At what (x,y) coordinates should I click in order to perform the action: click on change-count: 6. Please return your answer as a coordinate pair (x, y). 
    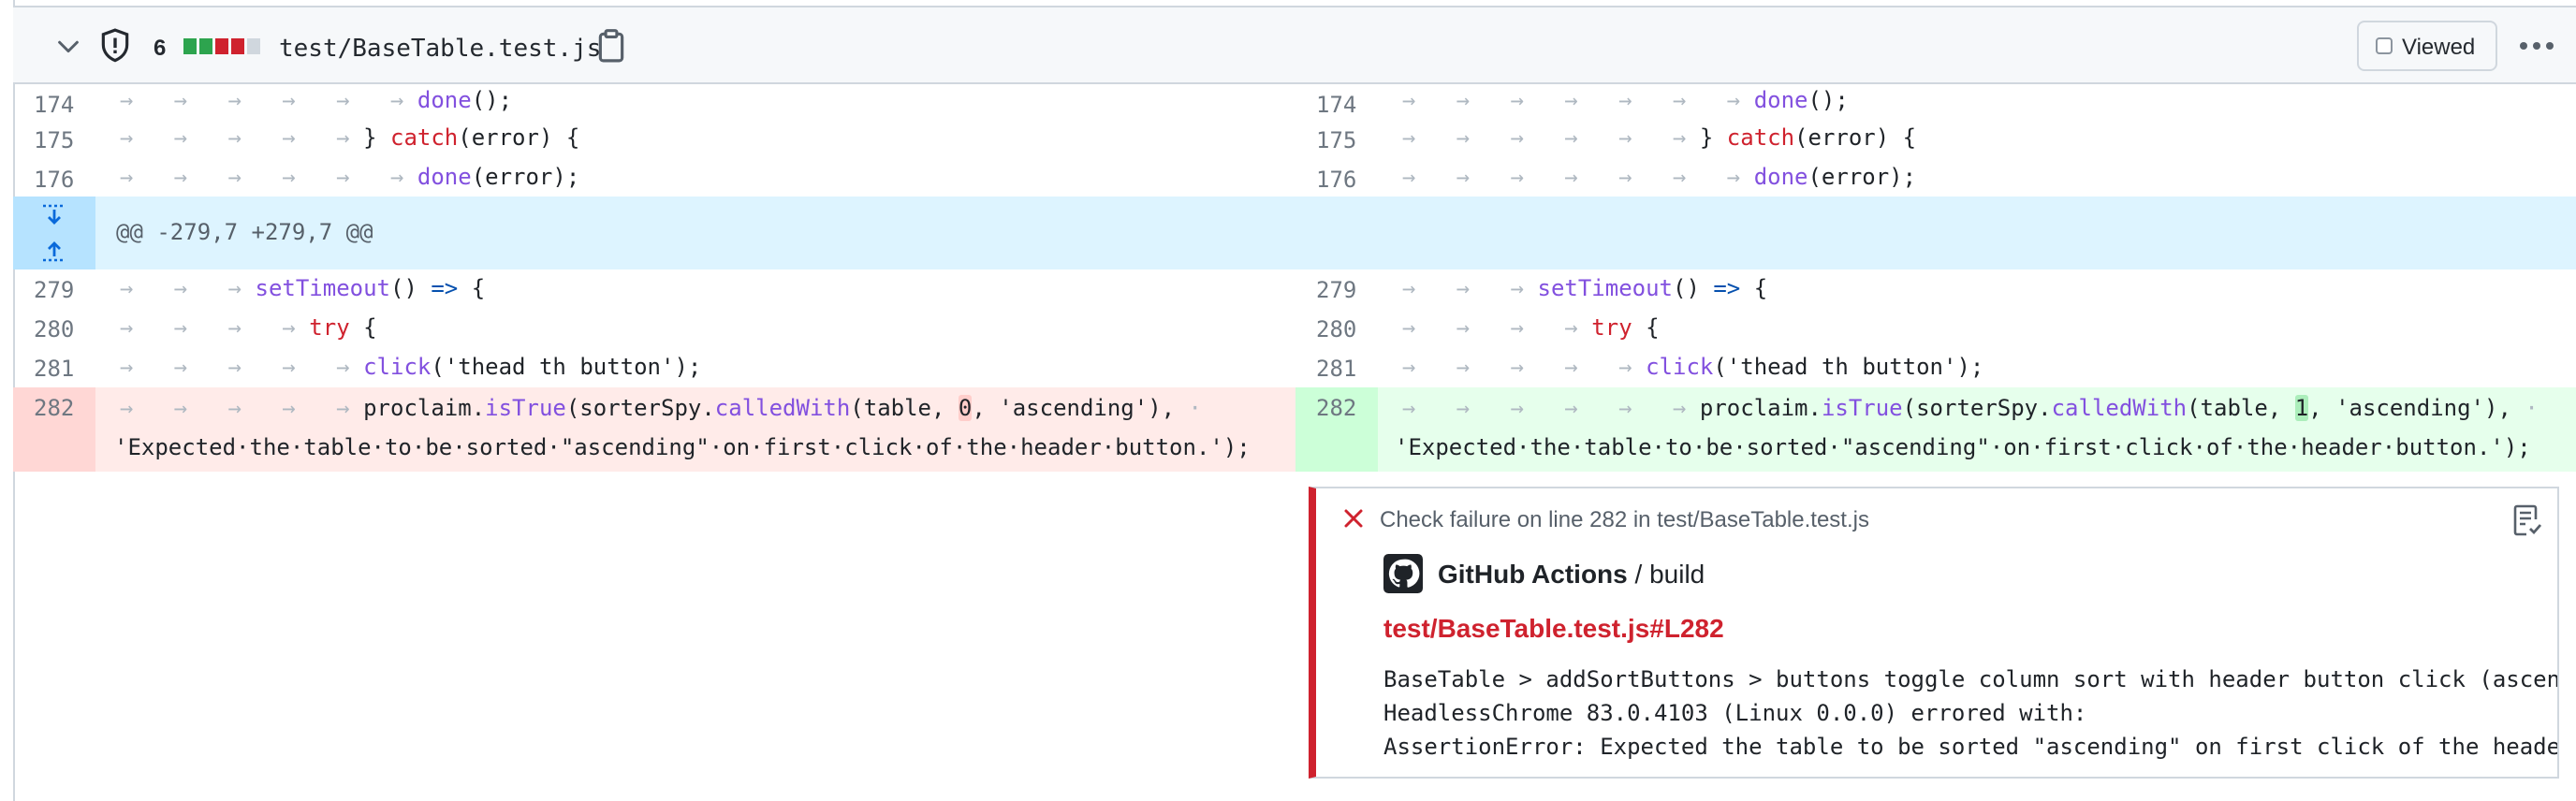
    Looking at the image, I should click on (160, 48).